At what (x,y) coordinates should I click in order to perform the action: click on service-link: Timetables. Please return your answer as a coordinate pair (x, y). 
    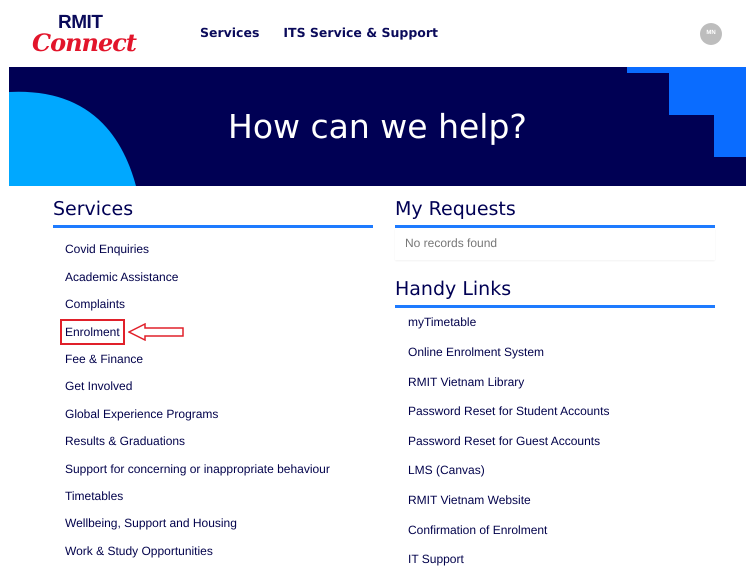
    Looking at the image, I should click on (94, 496).